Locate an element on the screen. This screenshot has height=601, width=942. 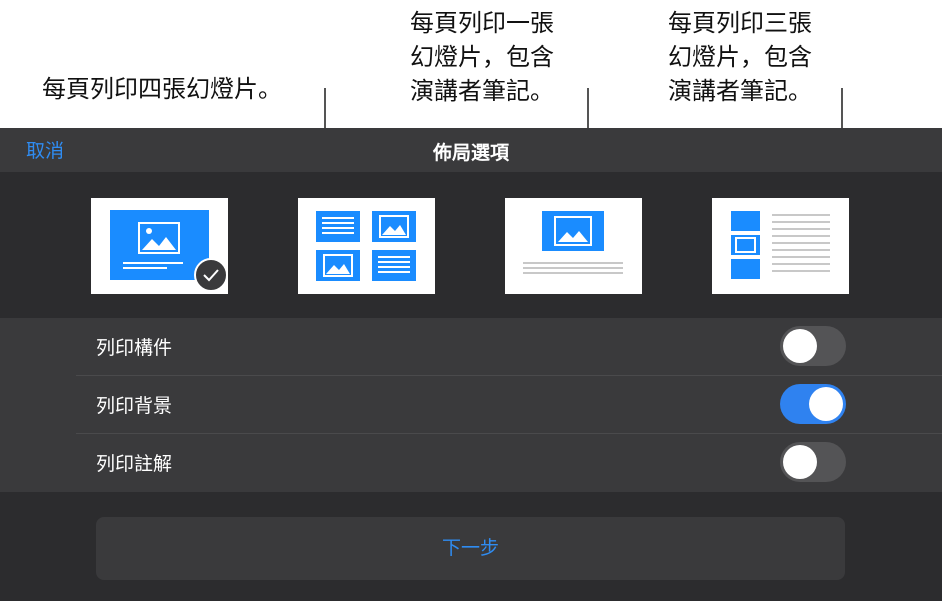
page-title: 佈局選項 is located at coordinates (470, 153).